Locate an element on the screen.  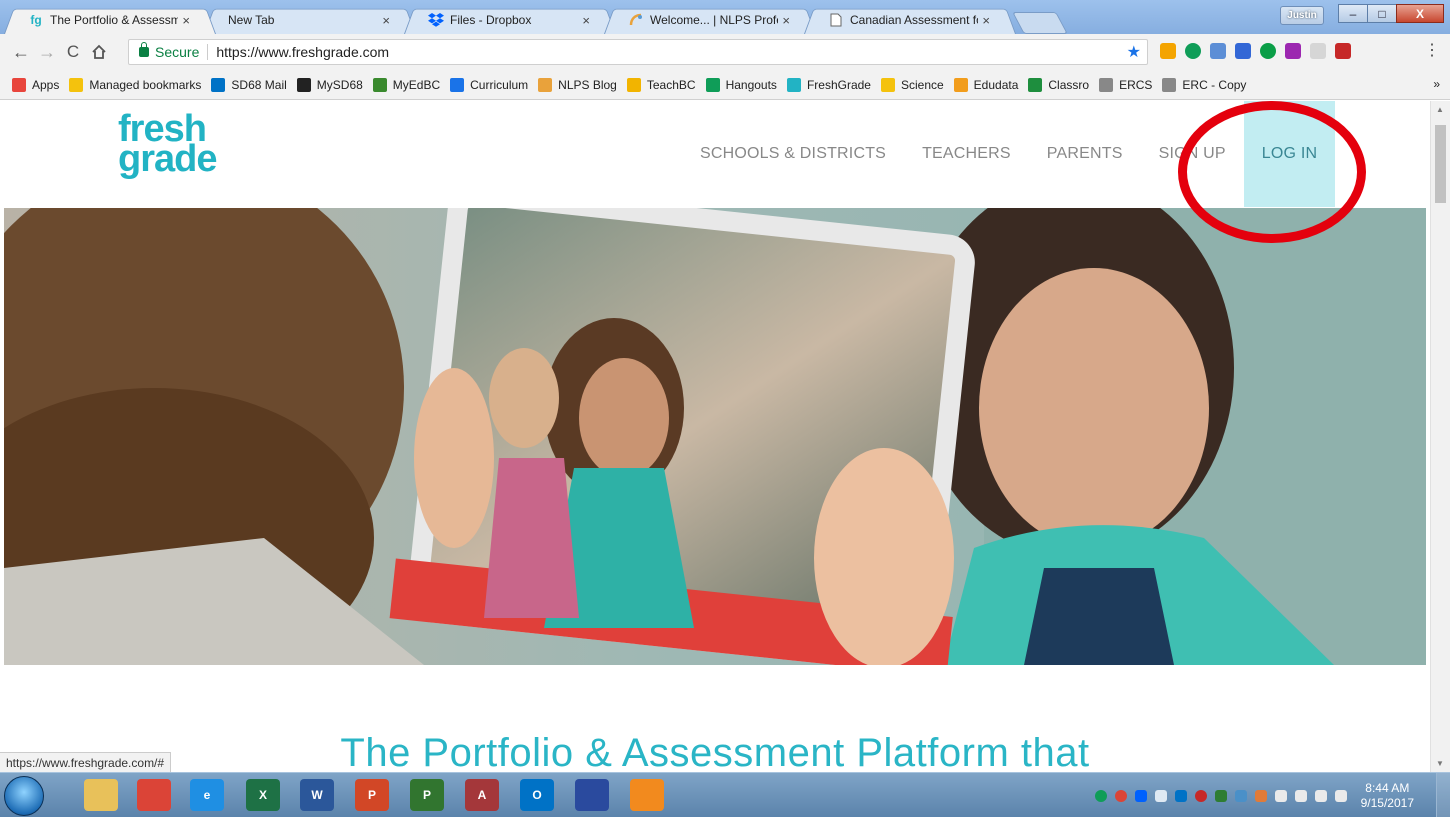
minimize-button: – is located at coordinates (1353, 13).